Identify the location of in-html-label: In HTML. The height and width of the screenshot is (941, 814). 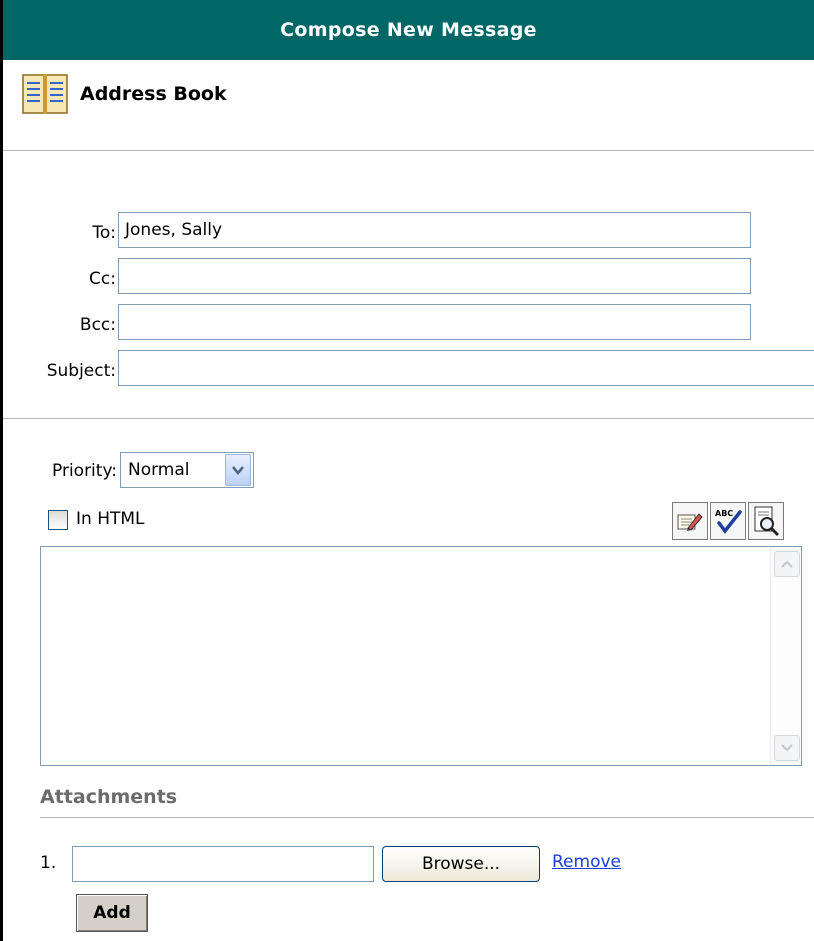
(110, 519).